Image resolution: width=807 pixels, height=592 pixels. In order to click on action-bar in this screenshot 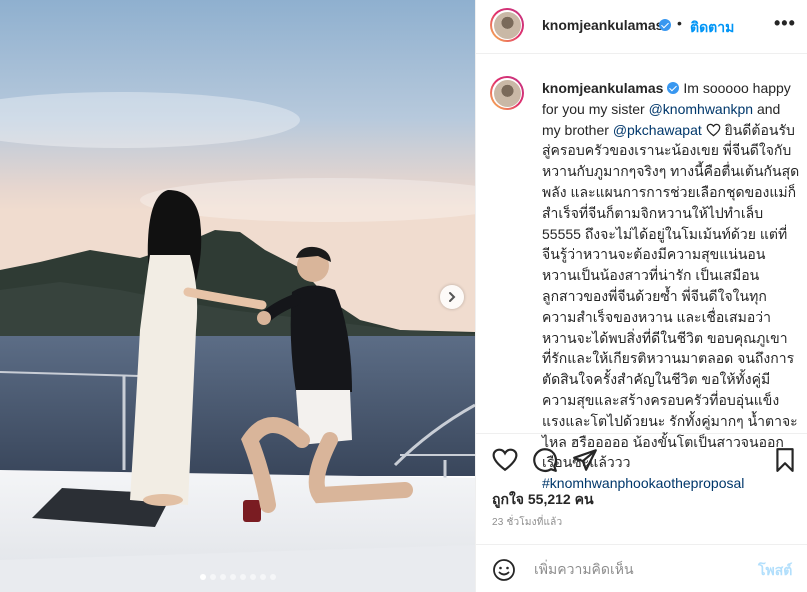, I will do `click(641, 460)`.